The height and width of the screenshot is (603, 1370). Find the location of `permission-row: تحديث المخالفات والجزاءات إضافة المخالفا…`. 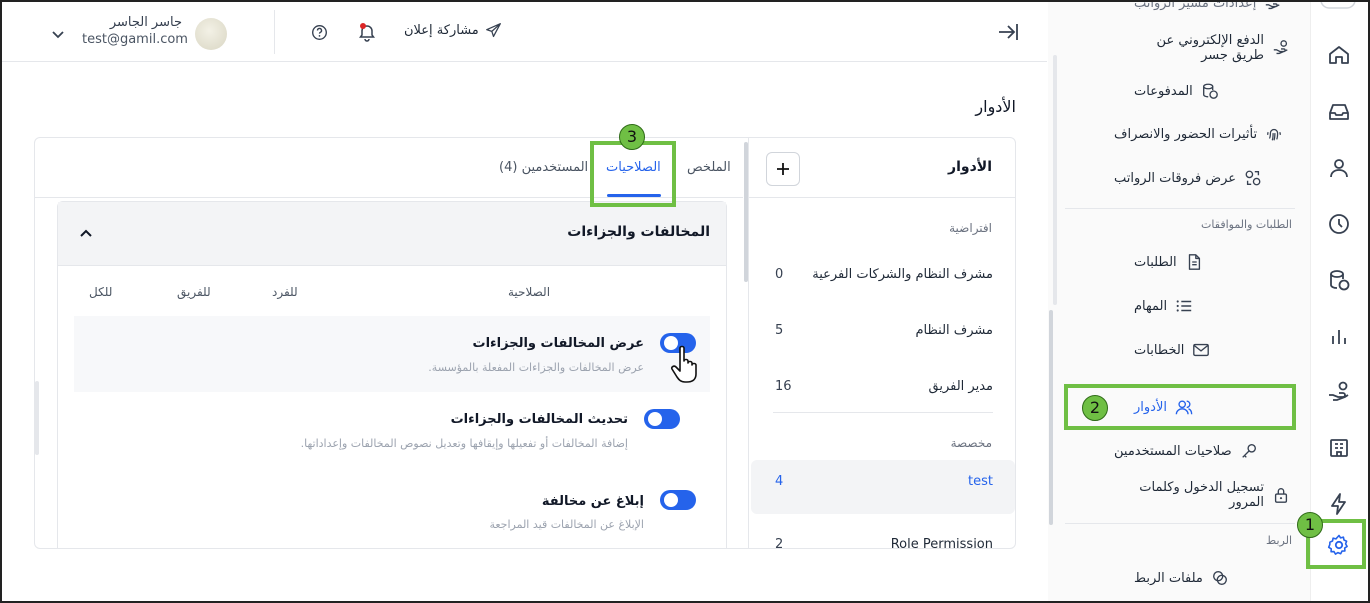

permission-row: تحديث المخالفات والجزاءات إضافة المخالفا… is located at coordinates (392, 430).